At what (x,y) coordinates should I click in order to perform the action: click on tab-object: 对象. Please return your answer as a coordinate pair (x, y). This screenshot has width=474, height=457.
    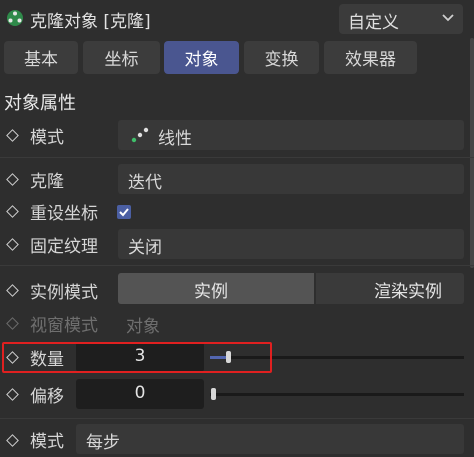
    Looking at the image, I should click on (201, 57).